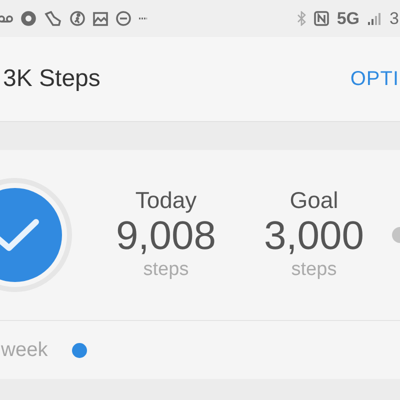 The image size is (400, 400). Describe the element at coordinates (51, 79) in the screenshot. I see `app-title: 3K Steps` at that location.